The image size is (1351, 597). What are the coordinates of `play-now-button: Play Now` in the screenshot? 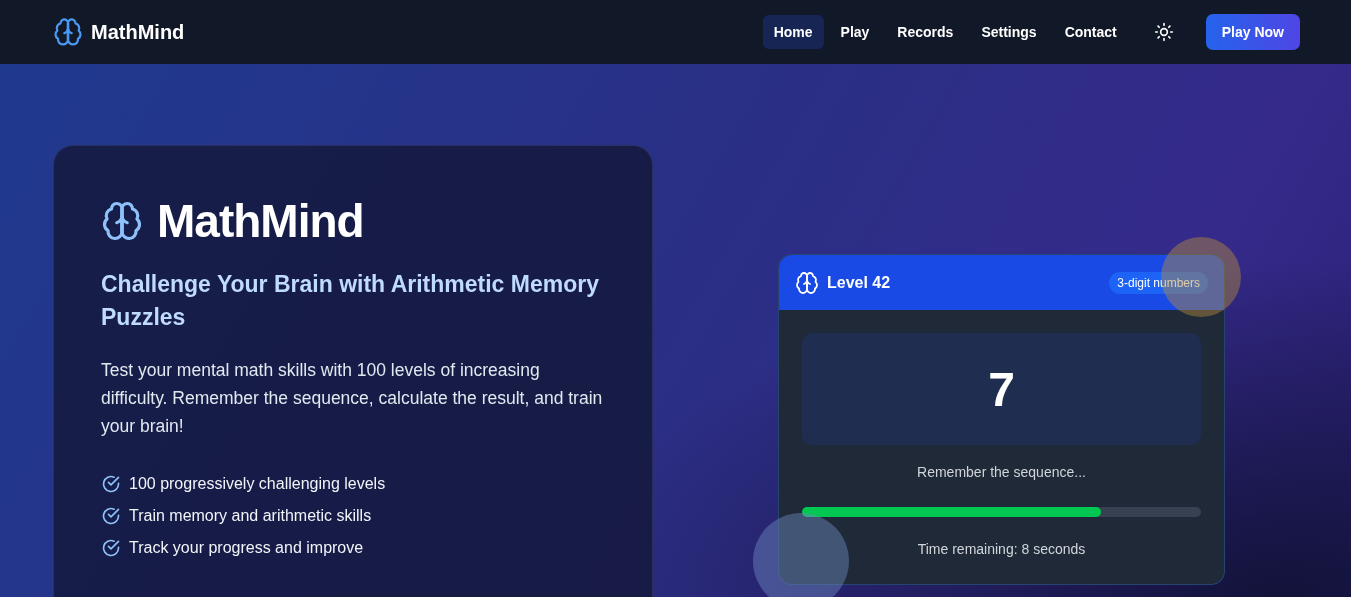 It's located at (1252, 32).